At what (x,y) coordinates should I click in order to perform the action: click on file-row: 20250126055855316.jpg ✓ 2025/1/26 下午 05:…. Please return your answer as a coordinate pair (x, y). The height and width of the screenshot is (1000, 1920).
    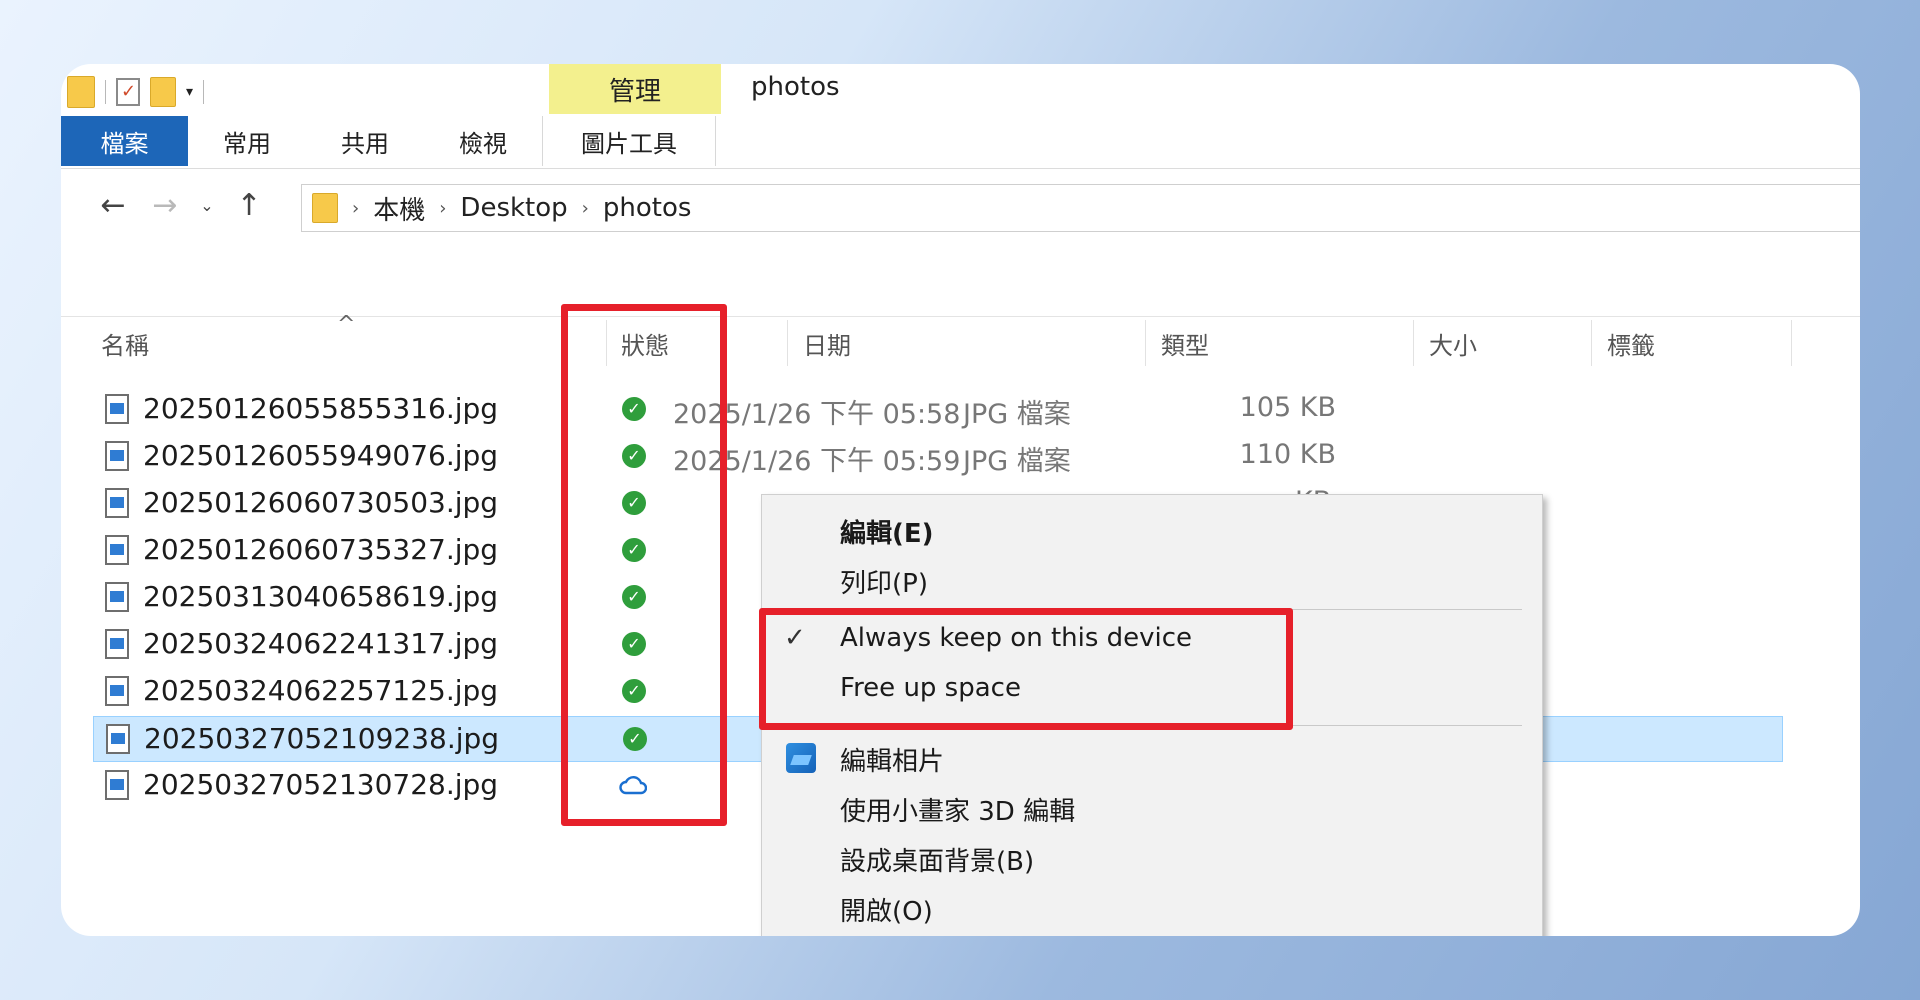
    Looking at the image, I should click on (938, 410).